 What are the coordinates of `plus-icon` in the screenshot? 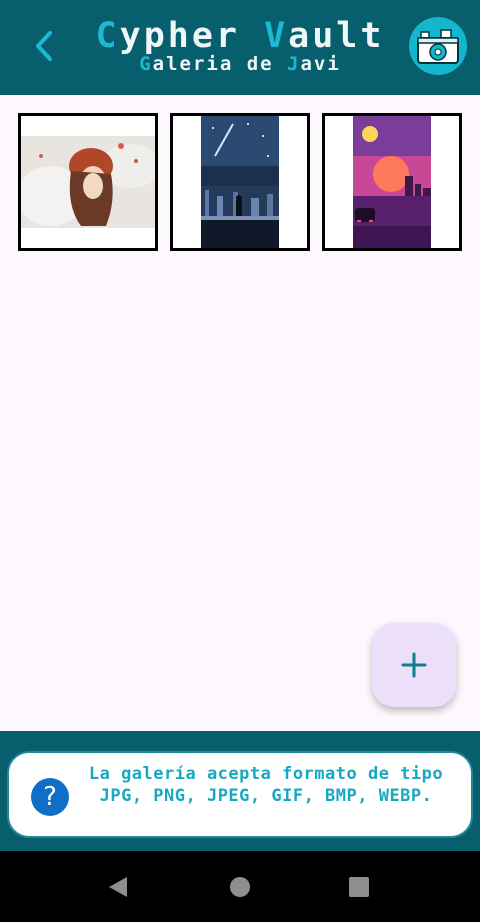 It's located at (414, 665).